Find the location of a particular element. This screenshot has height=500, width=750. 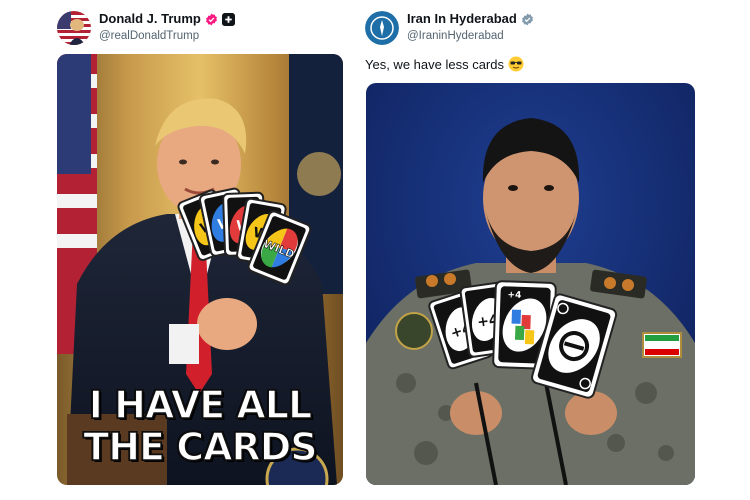

display-name: Donald J. Trump is located at coordinates (150, 19).